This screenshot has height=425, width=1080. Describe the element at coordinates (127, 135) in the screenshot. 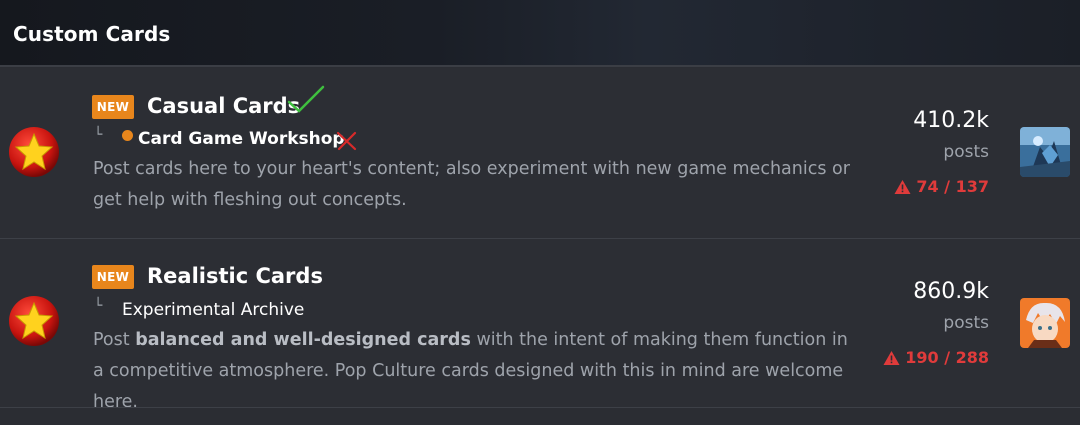

I see `unread-dot-icon` at that location.